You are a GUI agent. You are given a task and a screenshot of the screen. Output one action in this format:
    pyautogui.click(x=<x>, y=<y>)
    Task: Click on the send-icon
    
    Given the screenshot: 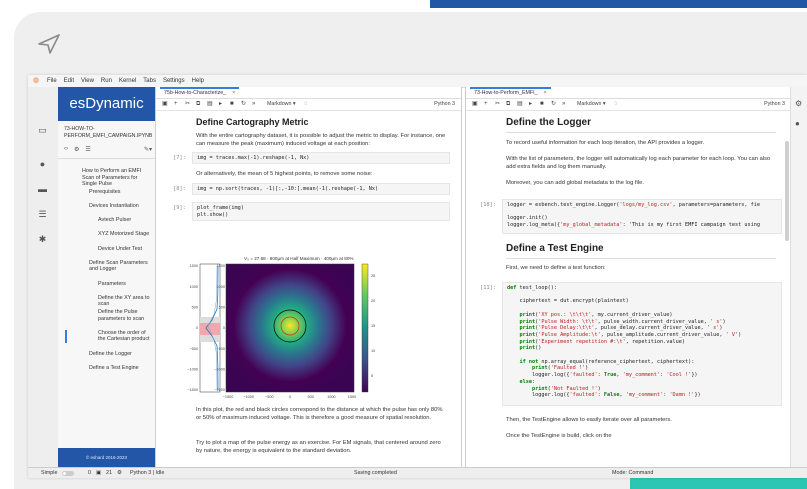 What is the action you would take?
    pyautogui.click(x=49, y=44)
    